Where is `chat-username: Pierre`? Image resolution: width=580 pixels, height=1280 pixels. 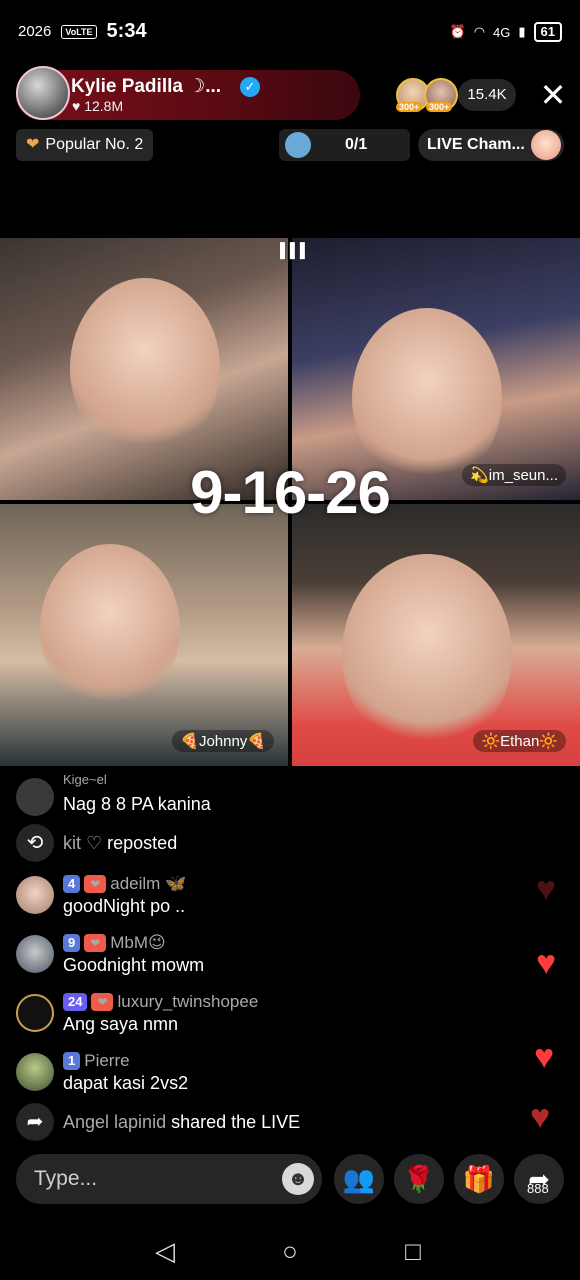 chat-username: Pierre is located at coordinates (106, 1061).